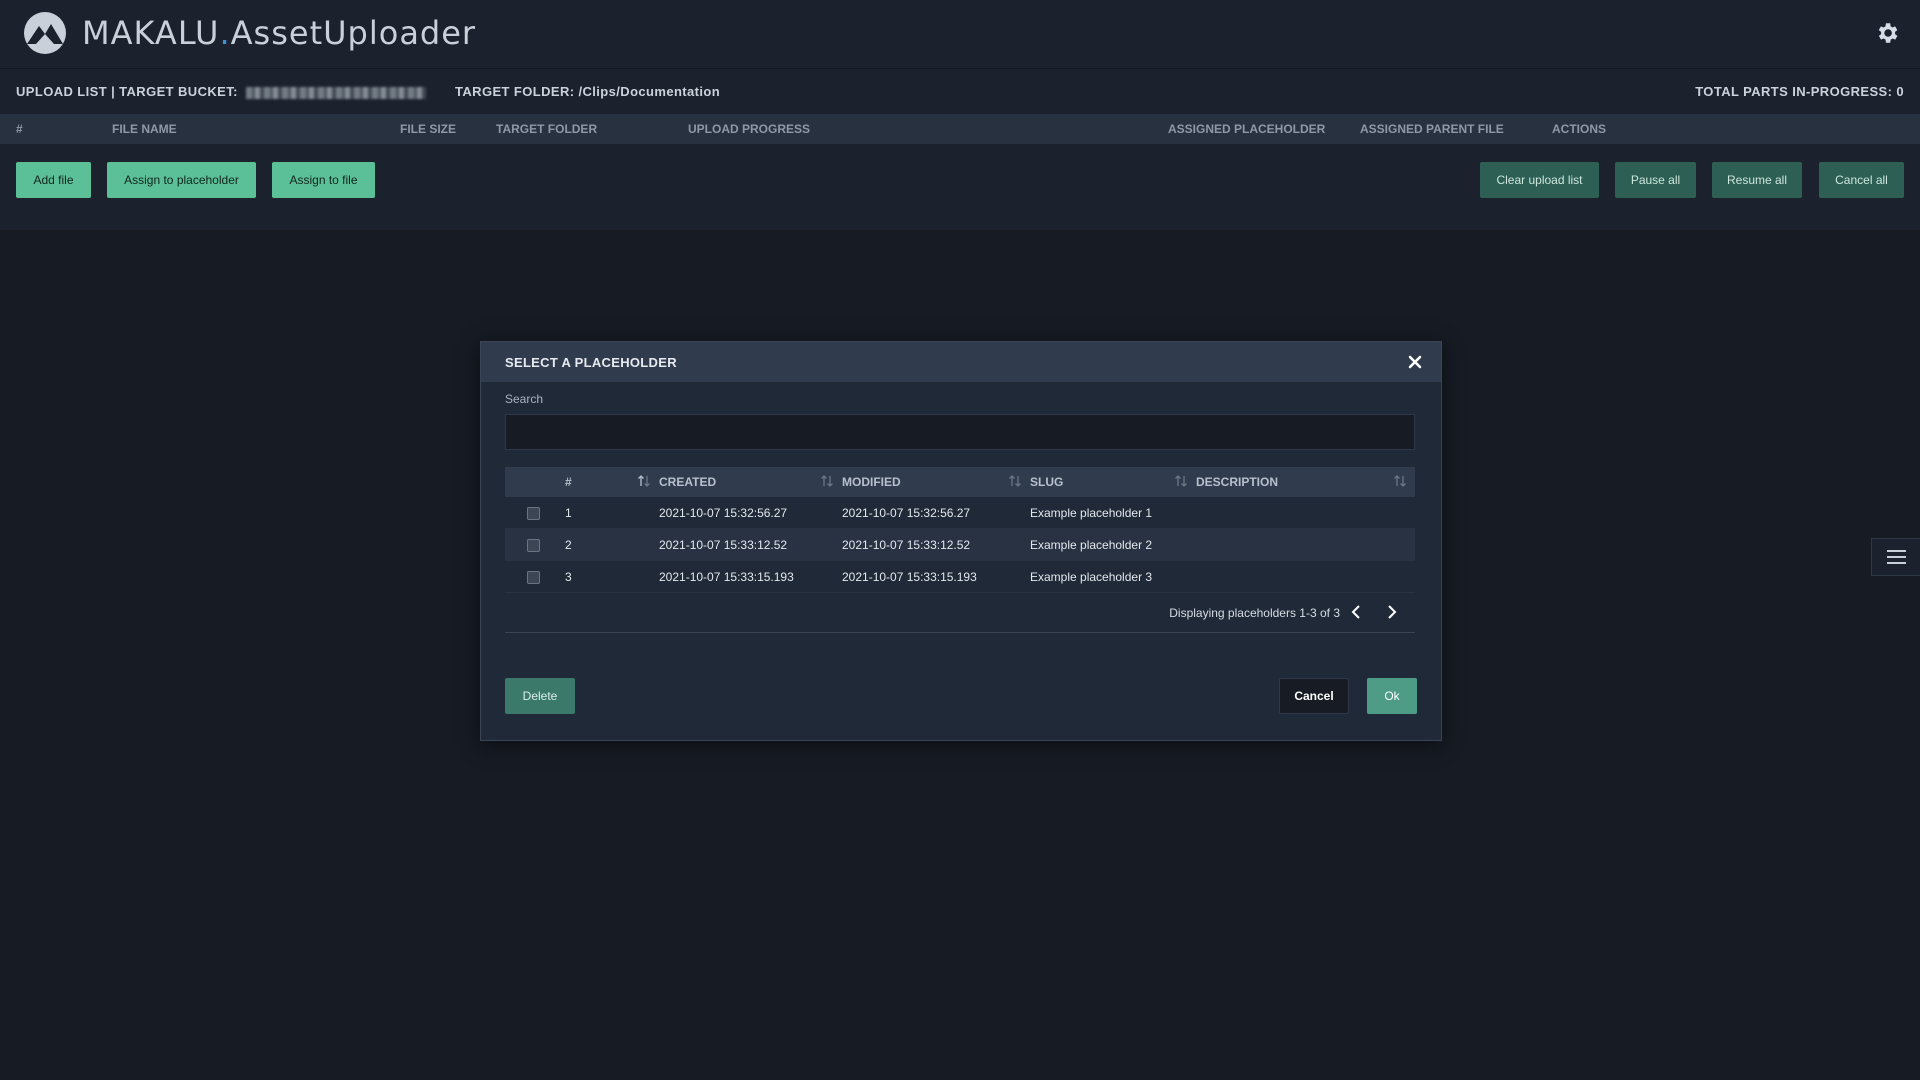 The height and width of the screenshot is (1080, 1920). Describe the element at coordinates (936, 482) in the screenshot. I see `col-header-modified: MODIFIED` at that location.